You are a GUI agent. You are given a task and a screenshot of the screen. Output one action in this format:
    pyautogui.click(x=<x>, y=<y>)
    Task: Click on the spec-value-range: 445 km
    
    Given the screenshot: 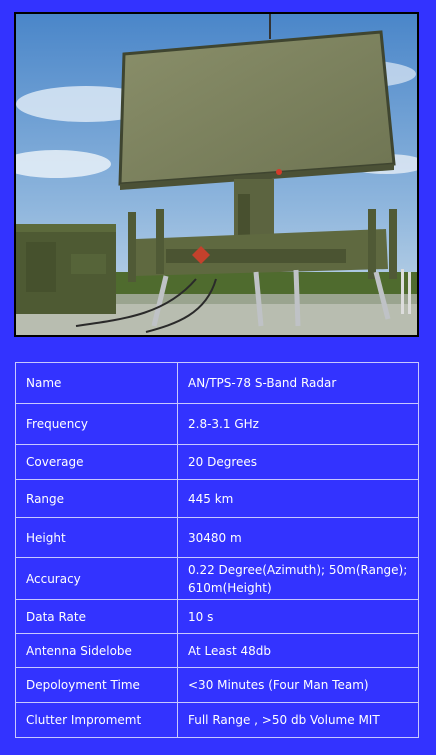 What is the action you would take?
    pyautogui.click(x=298, y=498)
    